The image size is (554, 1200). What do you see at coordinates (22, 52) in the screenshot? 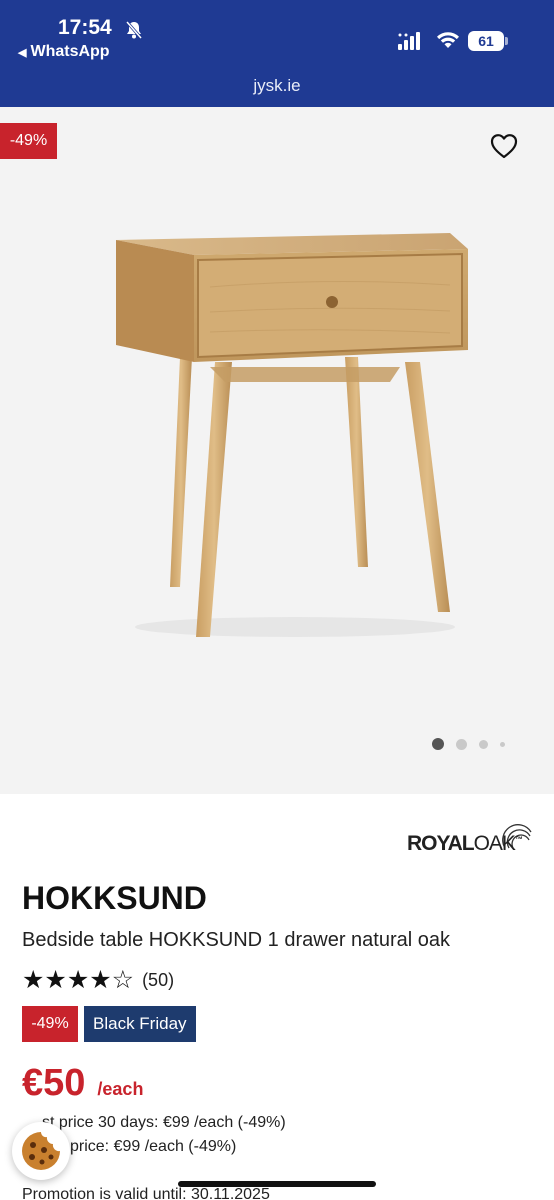
I see `back-triangle-icon: ◀` at bounding box center [22, 52].